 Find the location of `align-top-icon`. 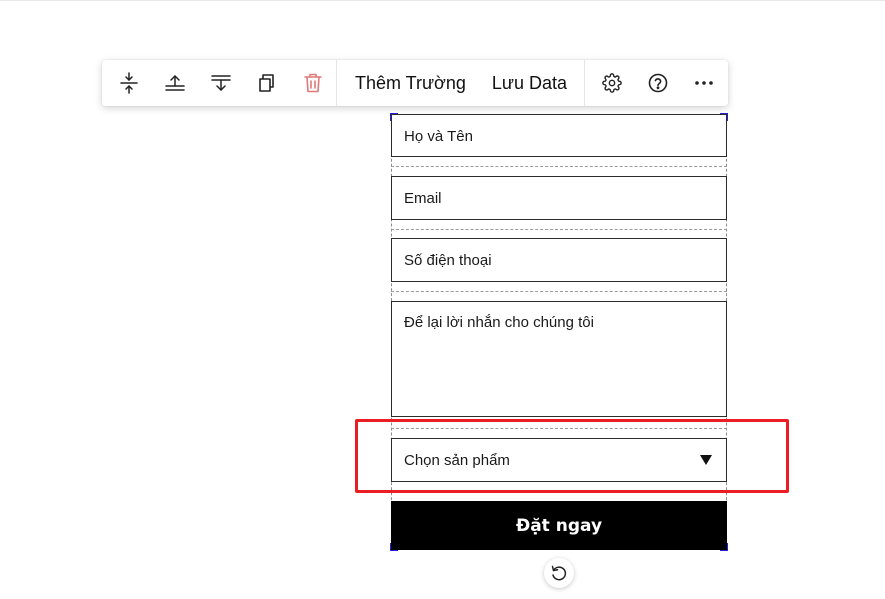

align-top-icon is located at coordinates (175, 83).